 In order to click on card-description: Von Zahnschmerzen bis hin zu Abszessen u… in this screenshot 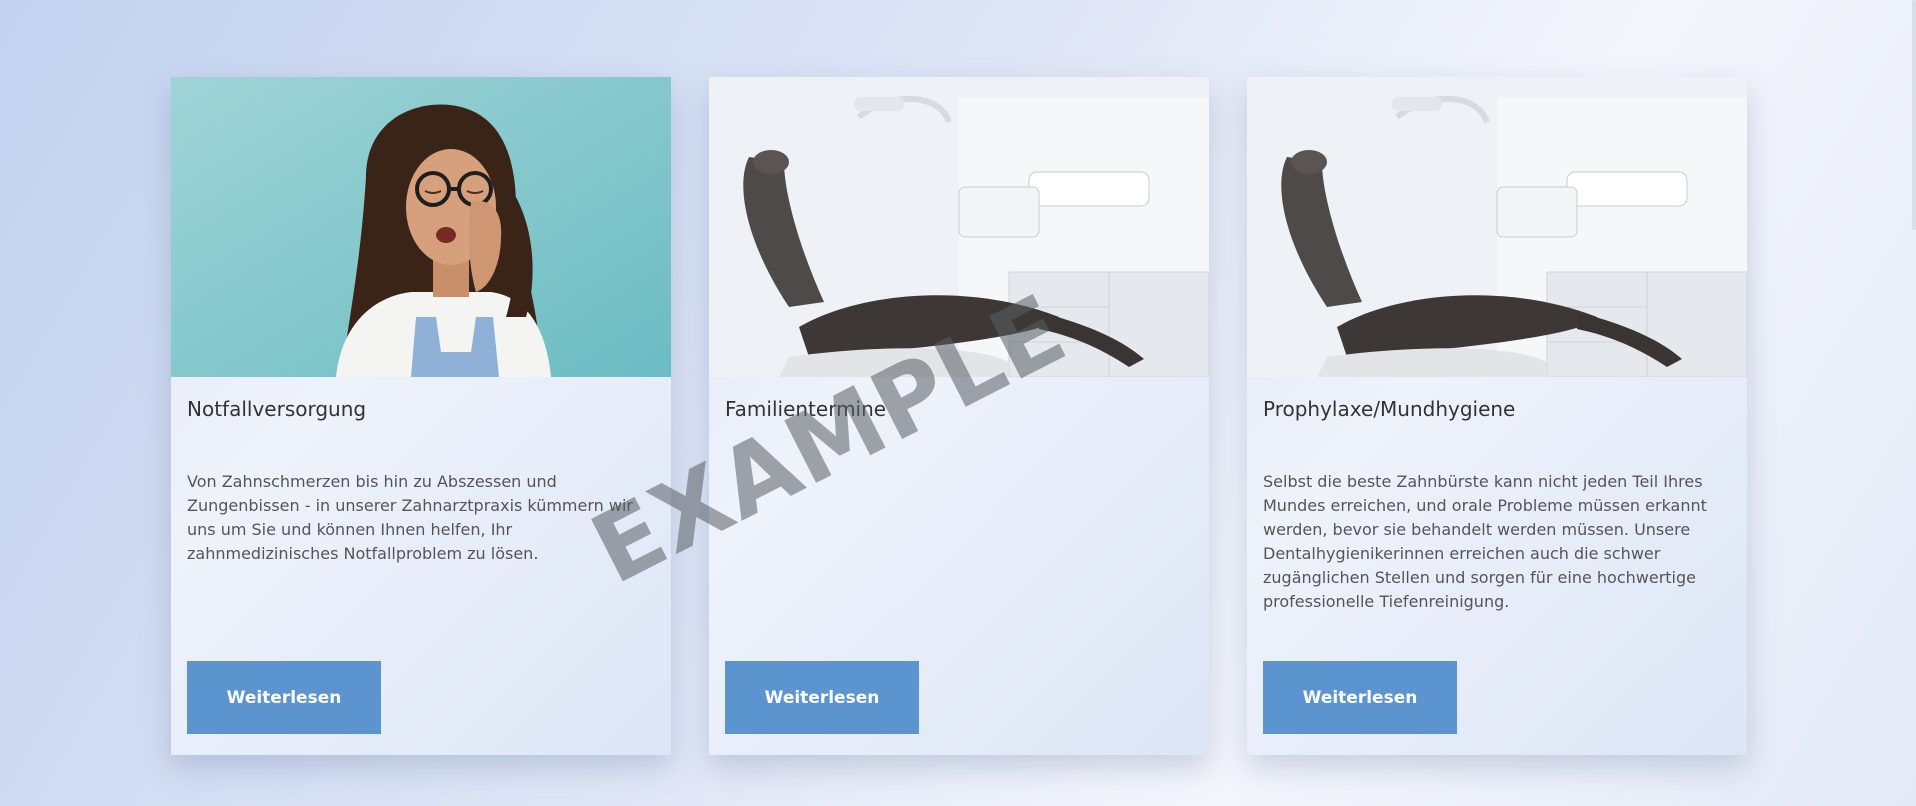, I will do `click(410, 517)`.